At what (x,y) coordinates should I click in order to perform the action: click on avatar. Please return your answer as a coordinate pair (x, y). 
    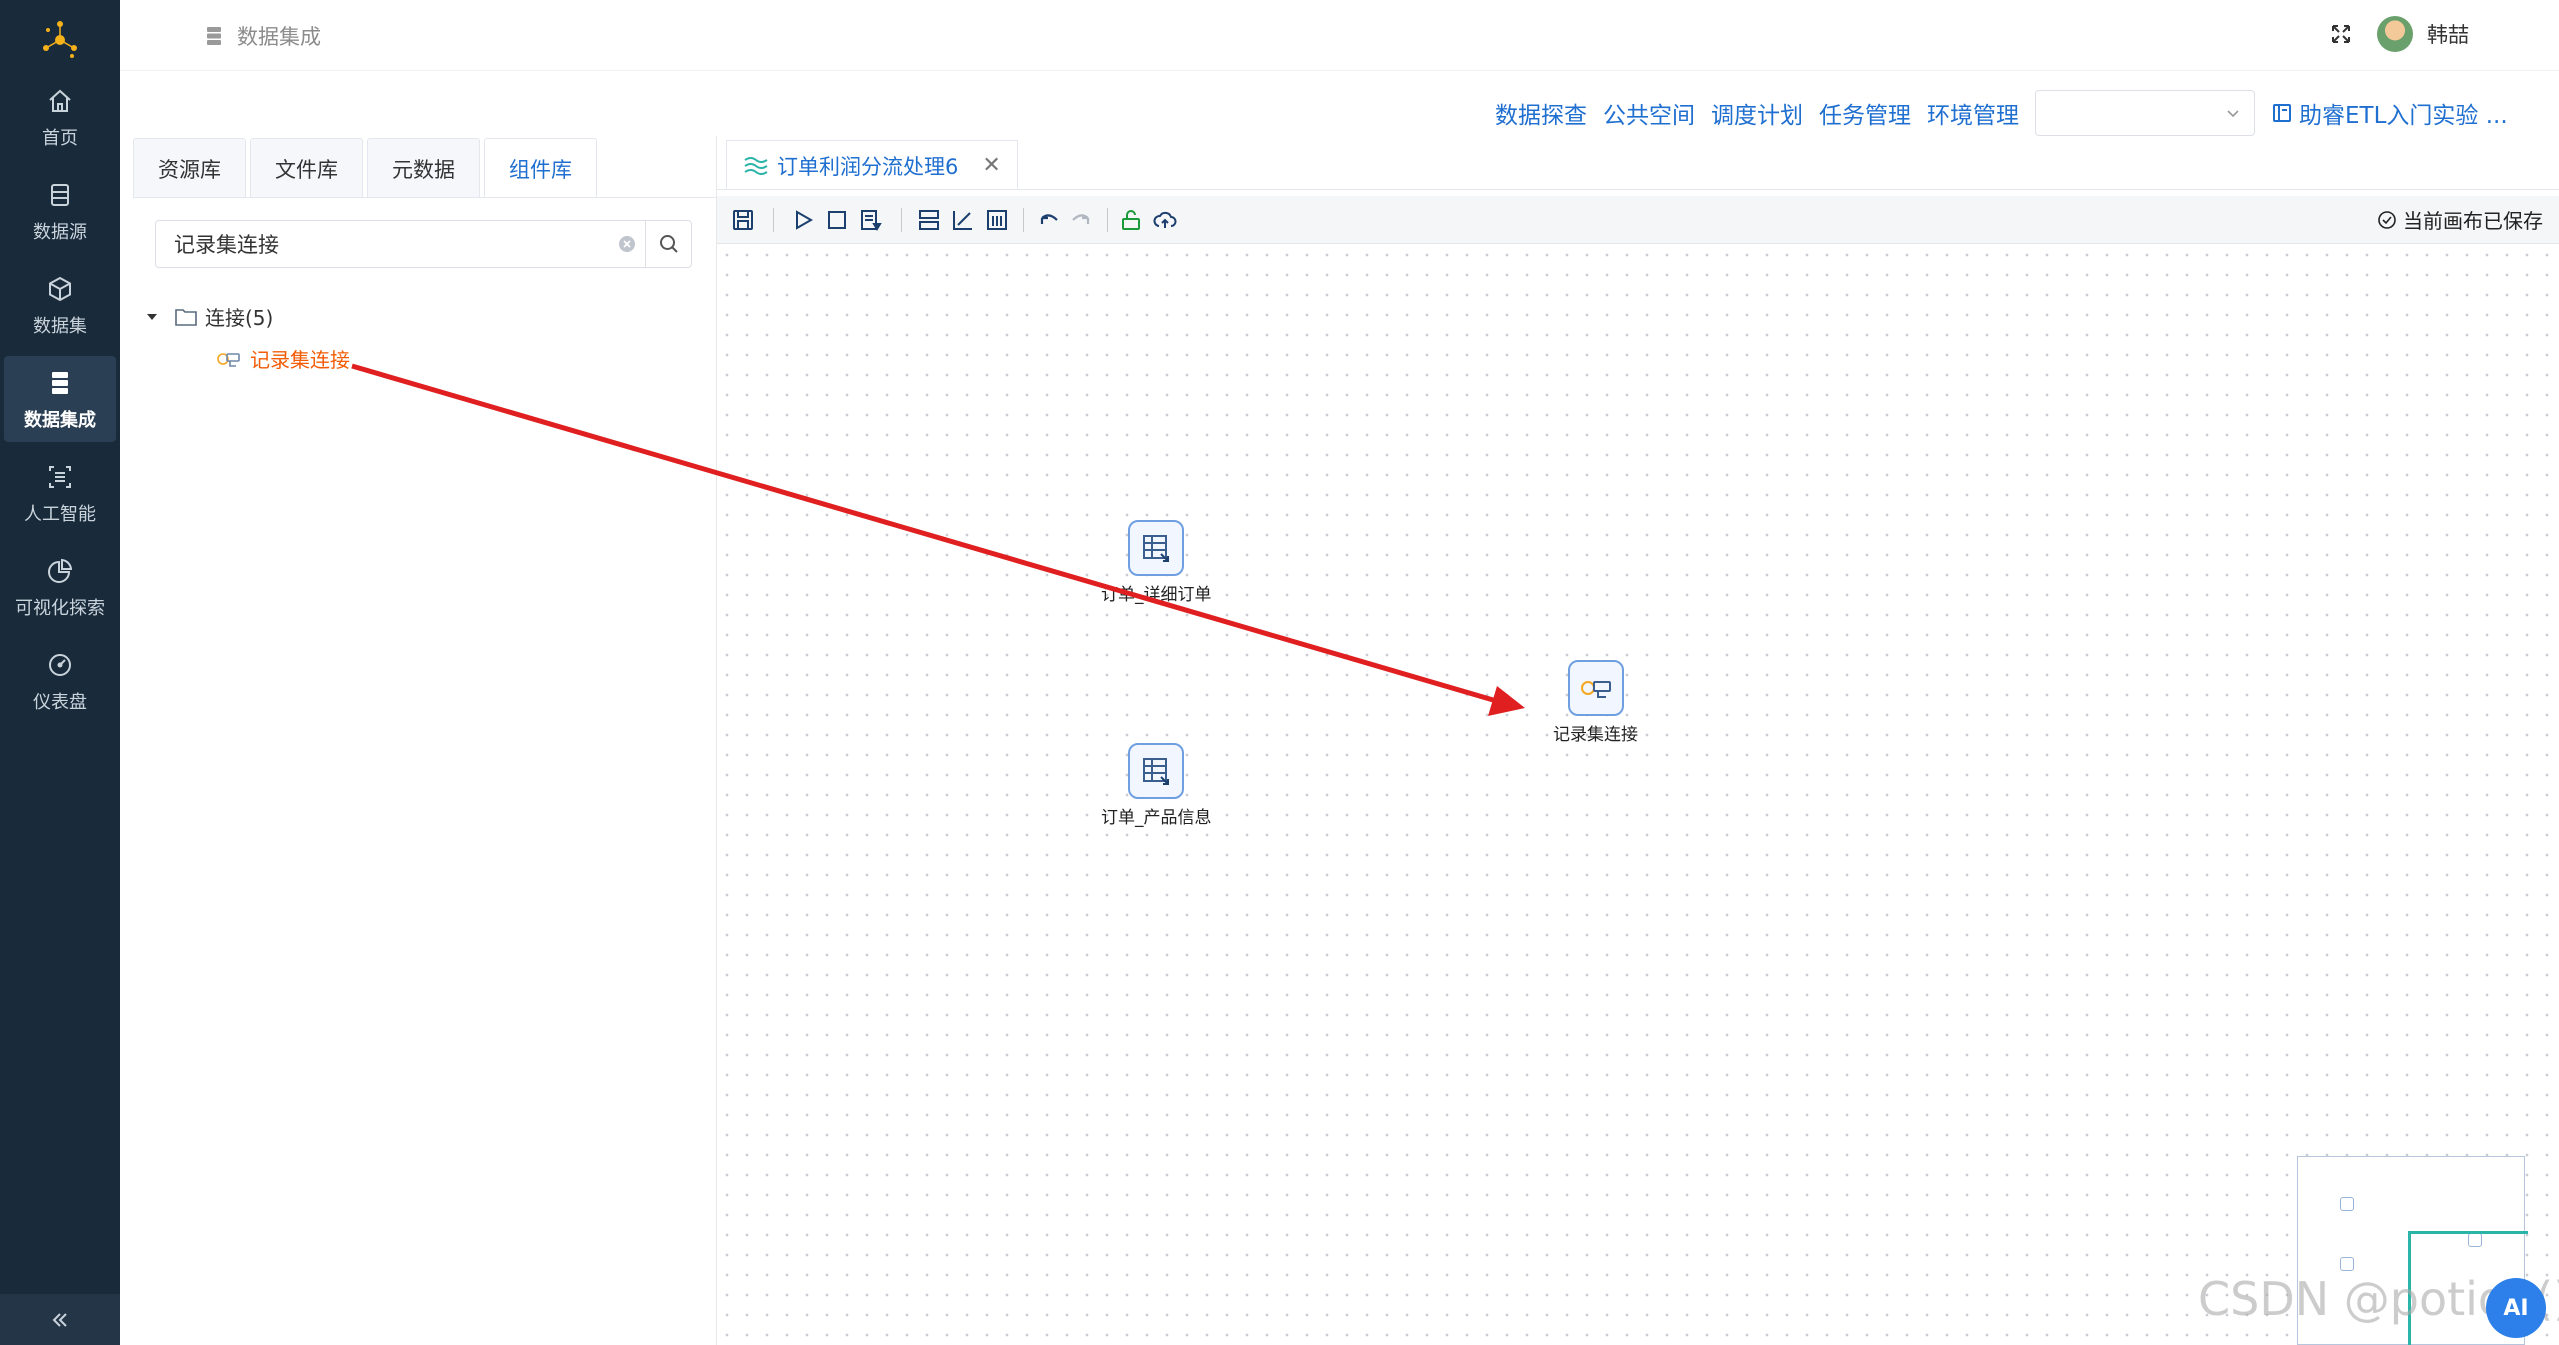
    Looking at the image, I should click on (2395, 34).